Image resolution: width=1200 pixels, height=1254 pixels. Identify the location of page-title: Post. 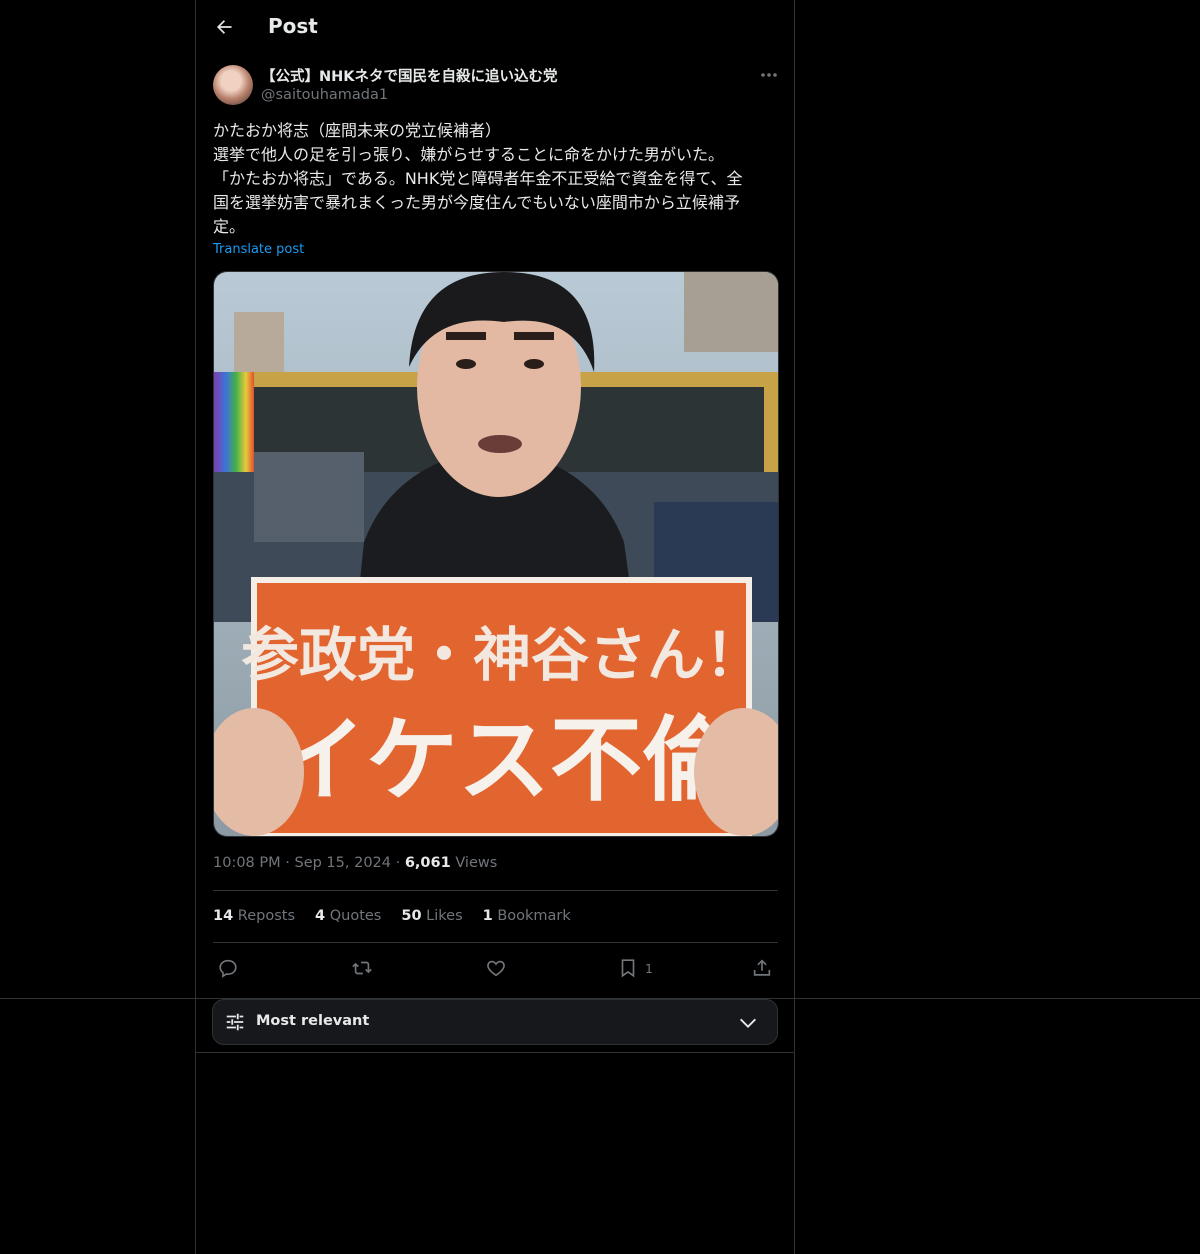
(293, 26).